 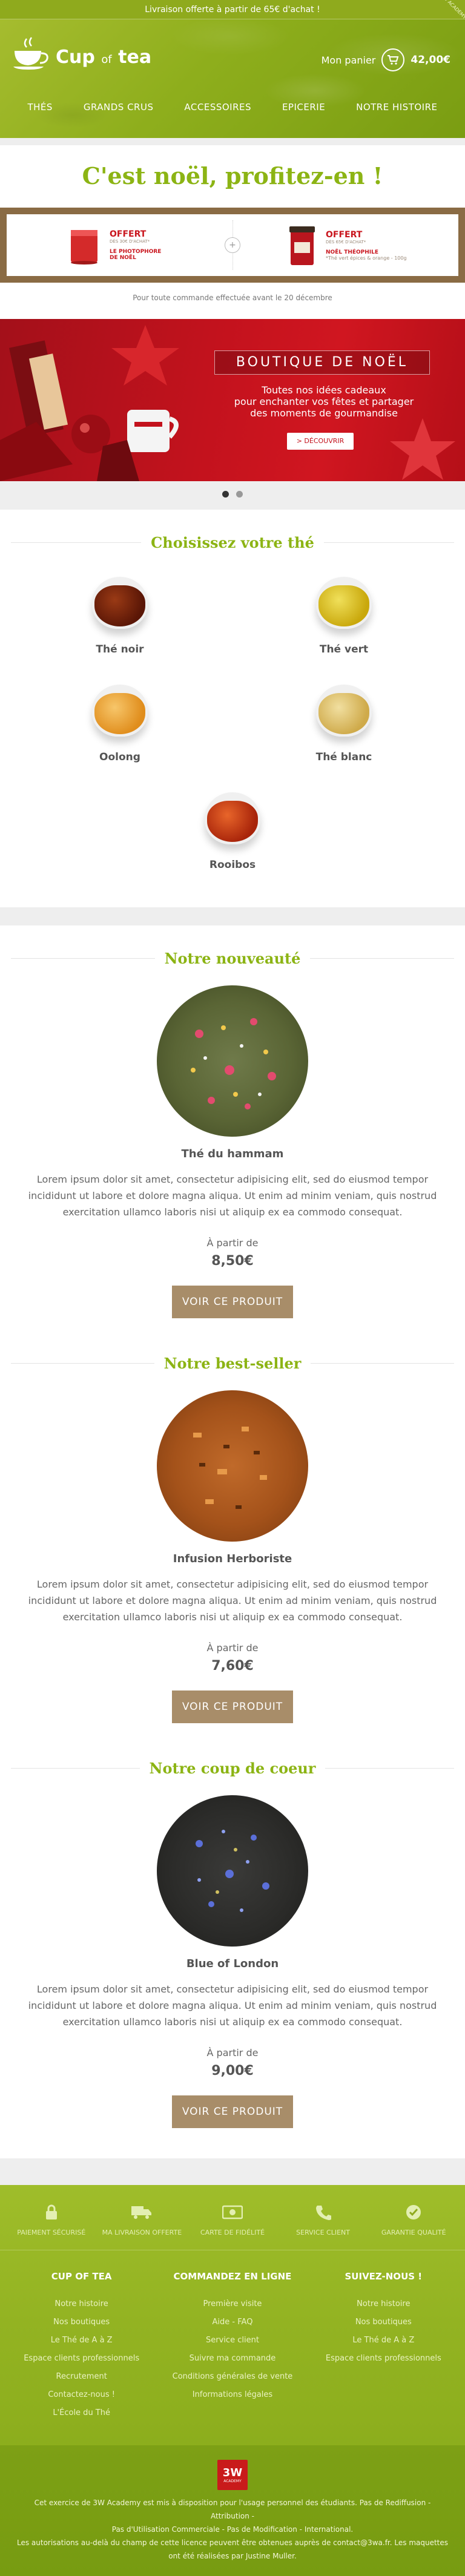 What do you see at coordinates (239, 494) in the screenshot?
I see `carousel-dot` at bounding box center [239, 494].